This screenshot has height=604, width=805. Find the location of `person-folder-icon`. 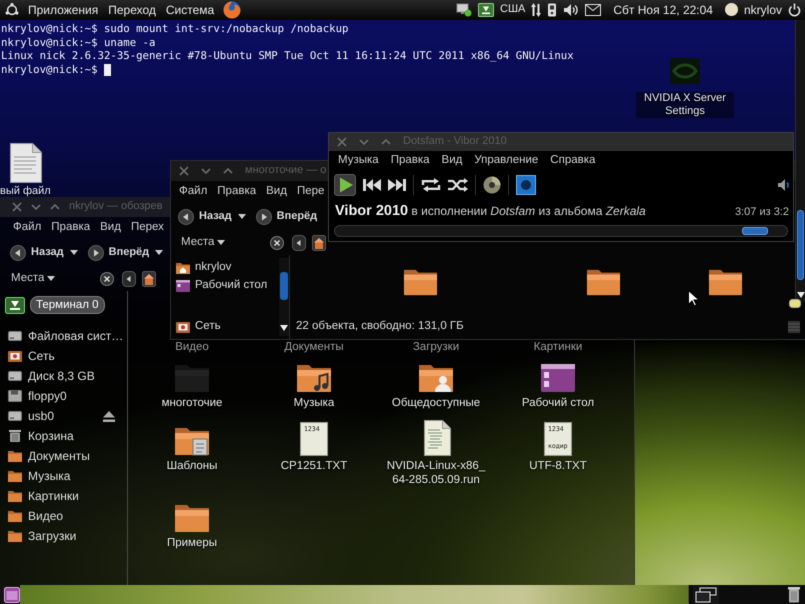

person-folder-icon is located at coordinates (436, 378).